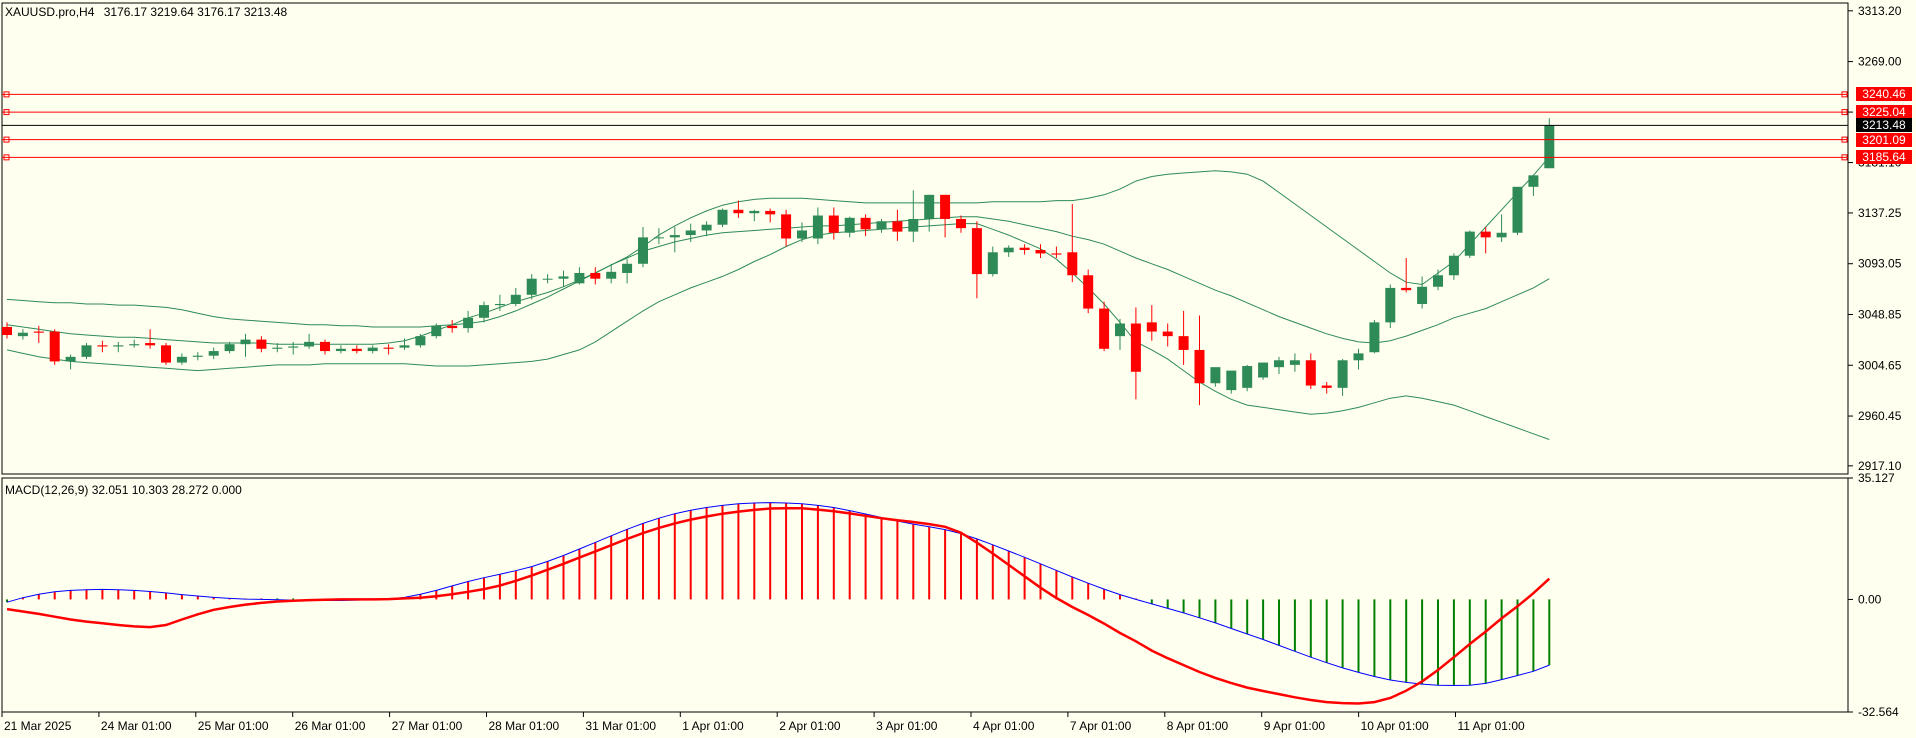  I want to click on x-tick-label: 24 Mar 01:00, so click(136, 726).